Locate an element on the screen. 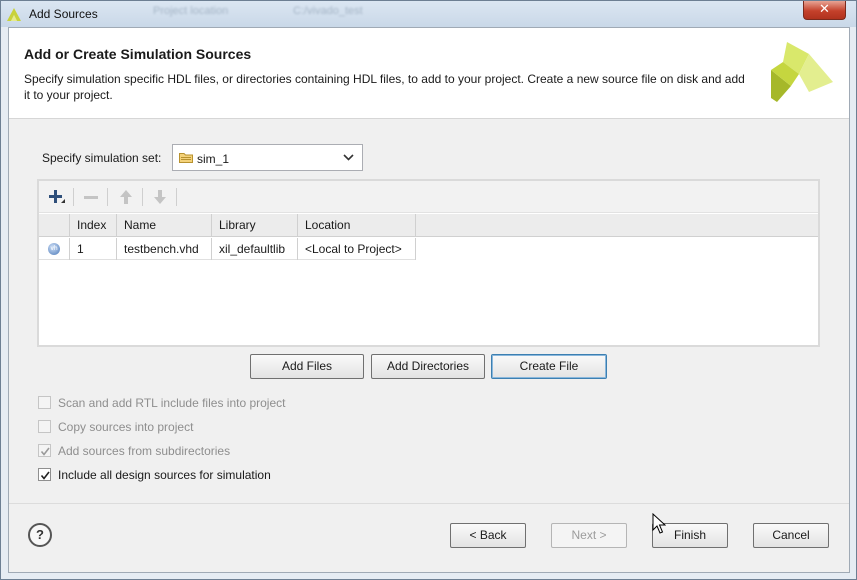 The height and width of the screenshot is (580, 857). arrow-up-icon is located at coordinates (126, 197).